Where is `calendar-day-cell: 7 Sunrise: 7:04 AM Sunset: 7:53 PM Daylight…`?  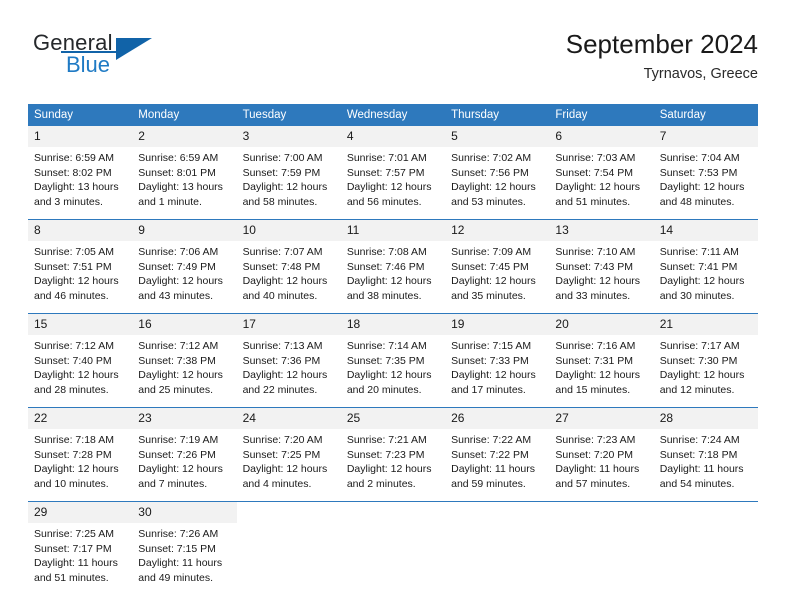 calendar-day-cell: 7 Sunrise: 7:04 AM Sunset: 7:53 PM Daylight… is located at coordinates (705, 173).